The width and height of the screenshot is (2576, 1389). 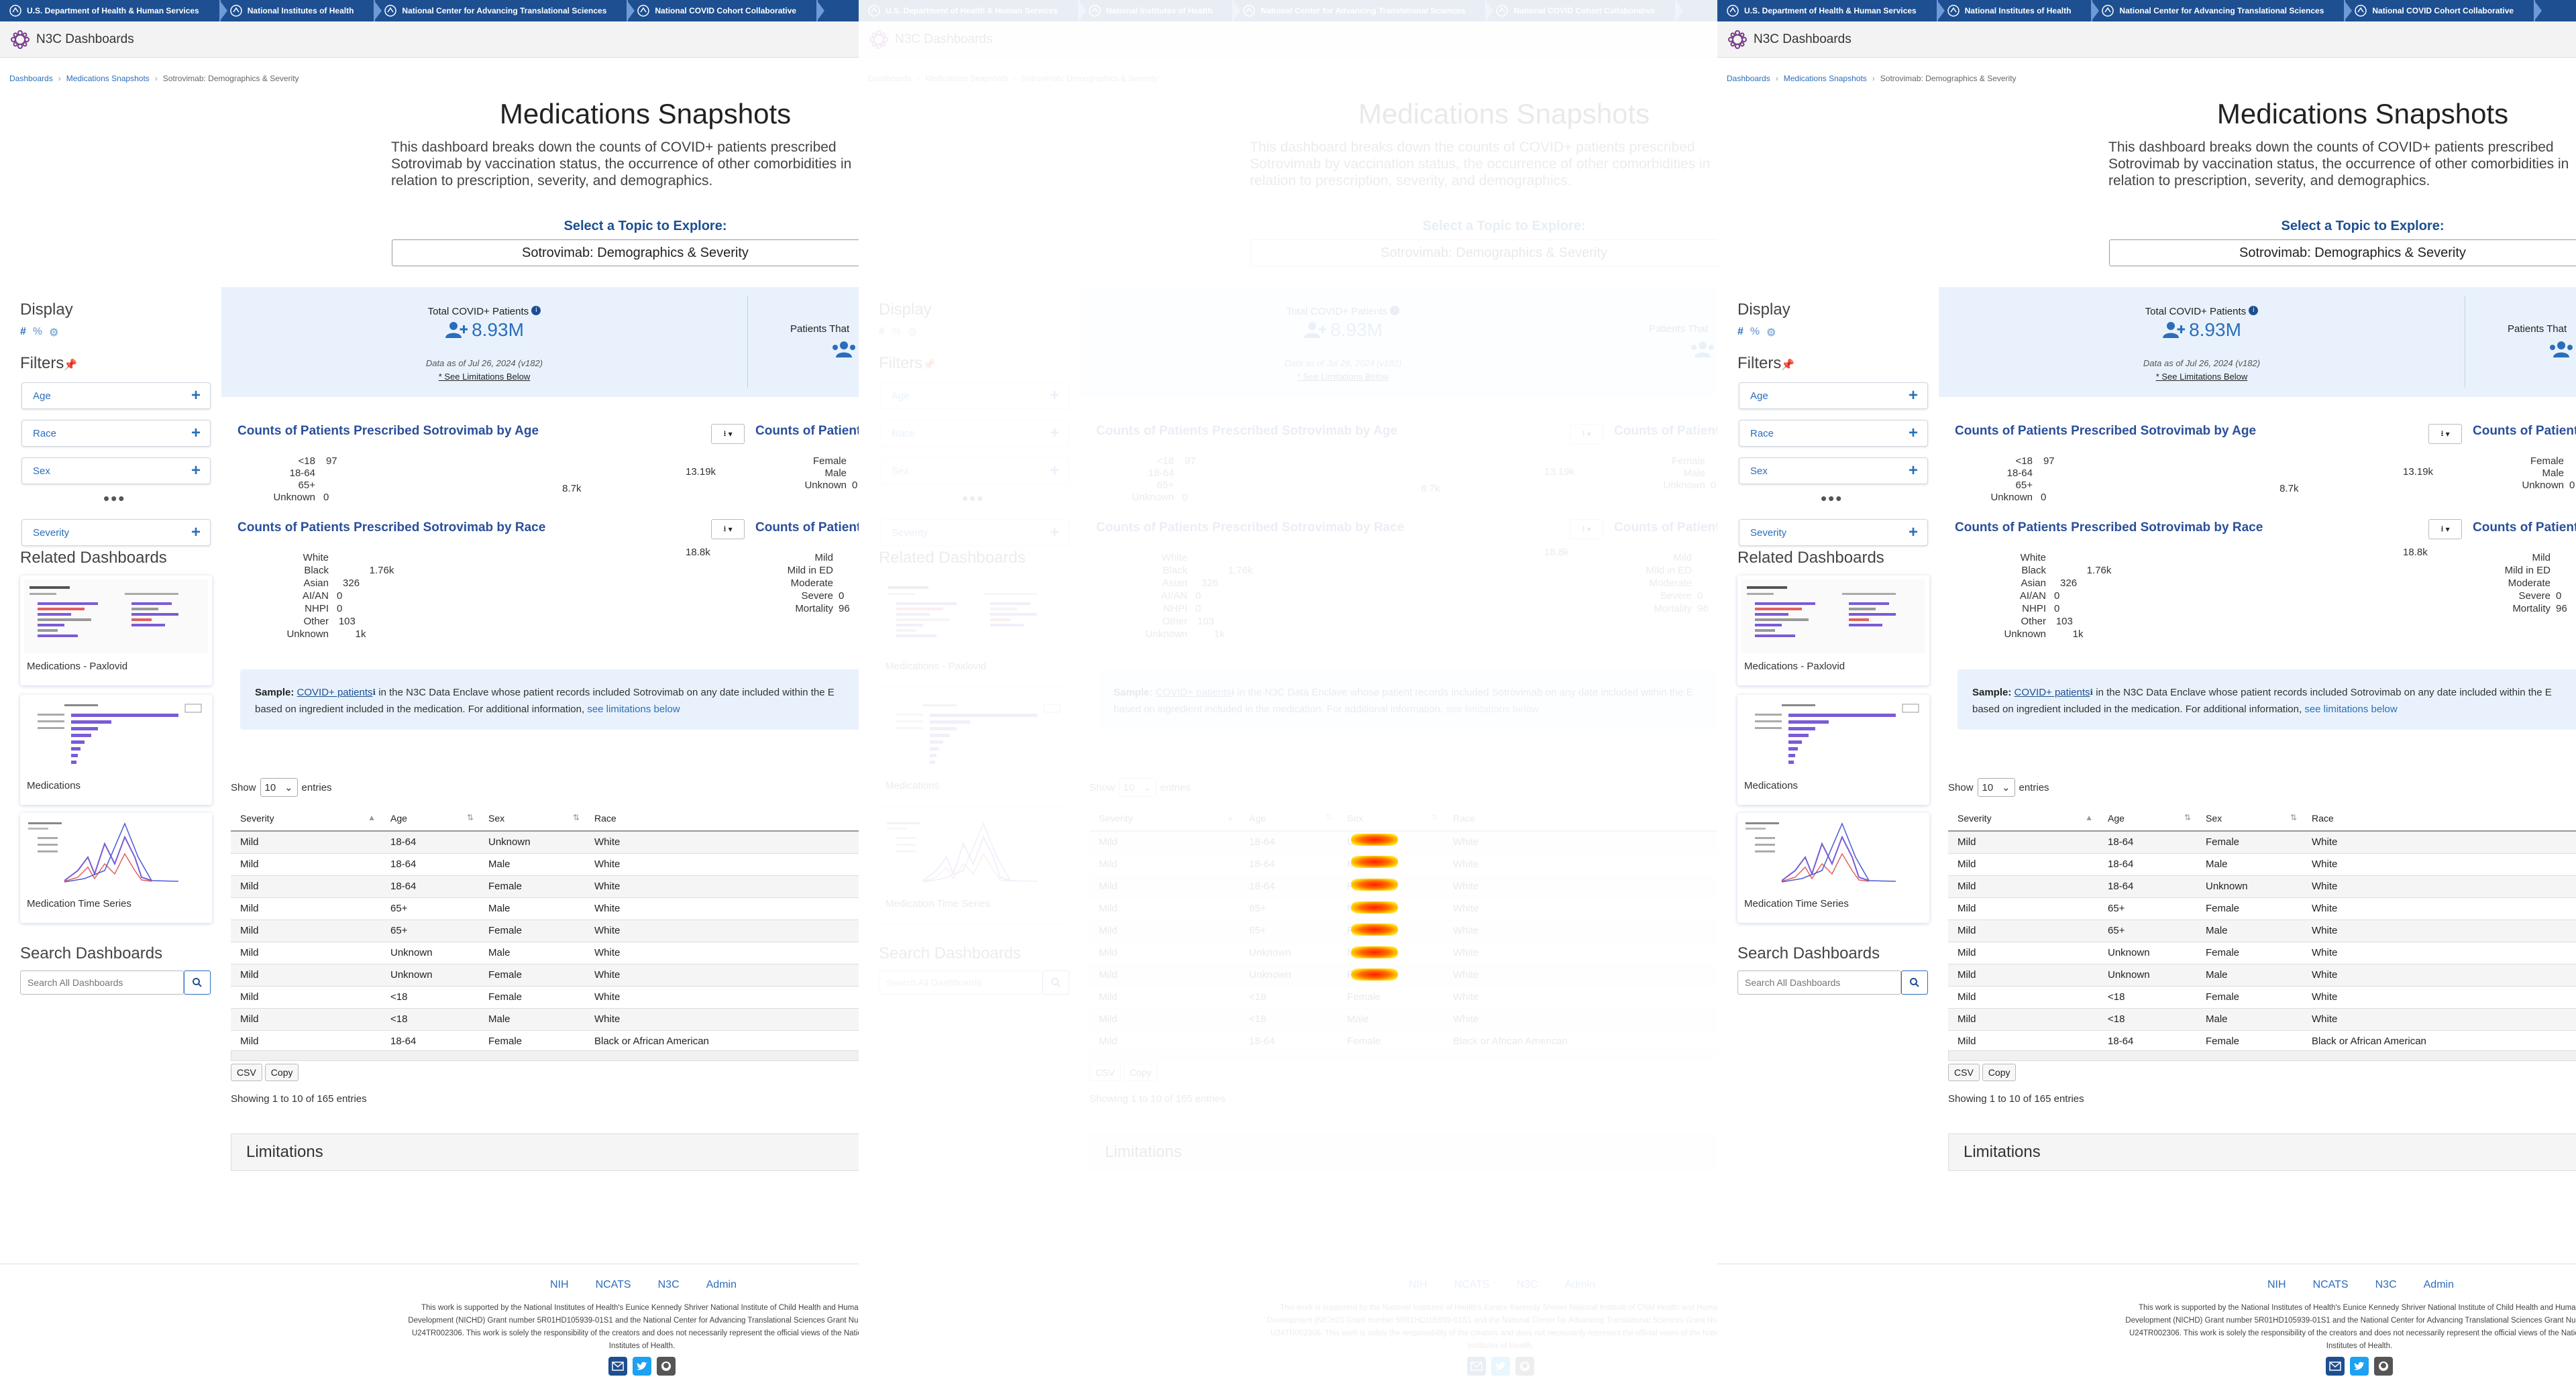 What do you see at coordinates (23, 333) in the screenshot?
I see `count-mode-icon: #` at bounding box center [23, 333].